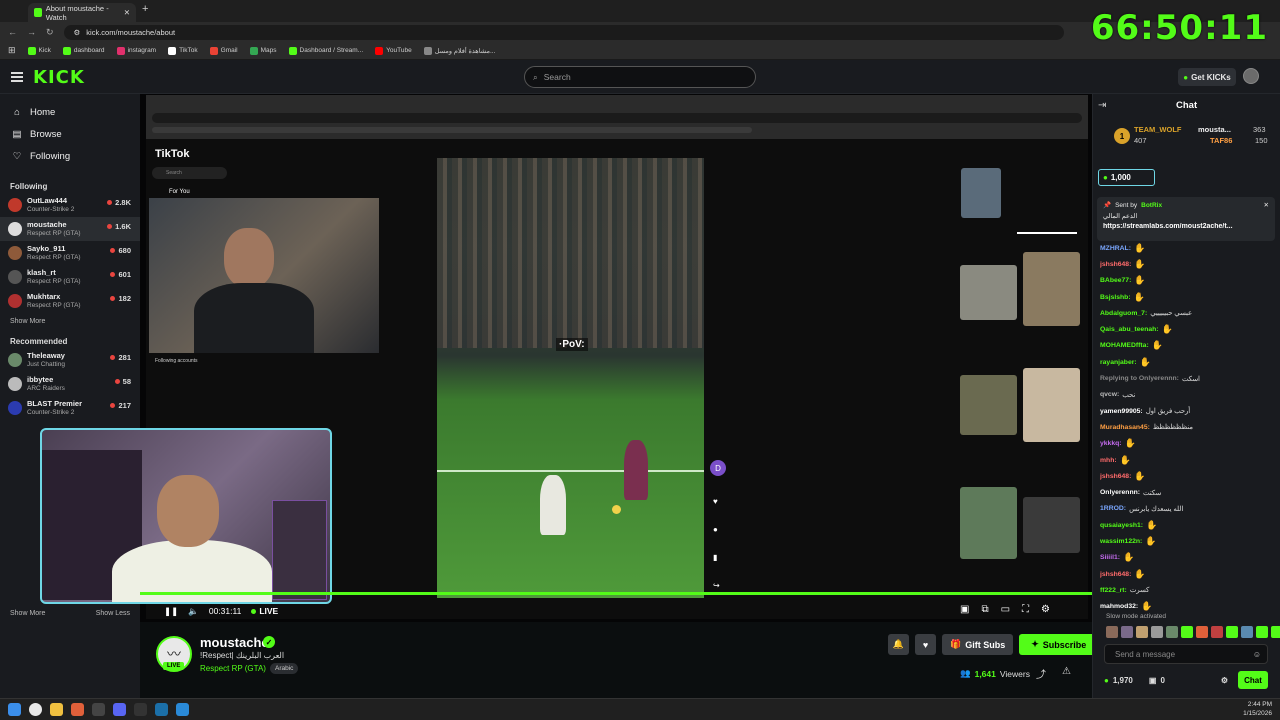  What do you see at coordinates (1108, 460) in the screenshot?
I see `chat-username: mhh:` at bounding box center [1108, 460].